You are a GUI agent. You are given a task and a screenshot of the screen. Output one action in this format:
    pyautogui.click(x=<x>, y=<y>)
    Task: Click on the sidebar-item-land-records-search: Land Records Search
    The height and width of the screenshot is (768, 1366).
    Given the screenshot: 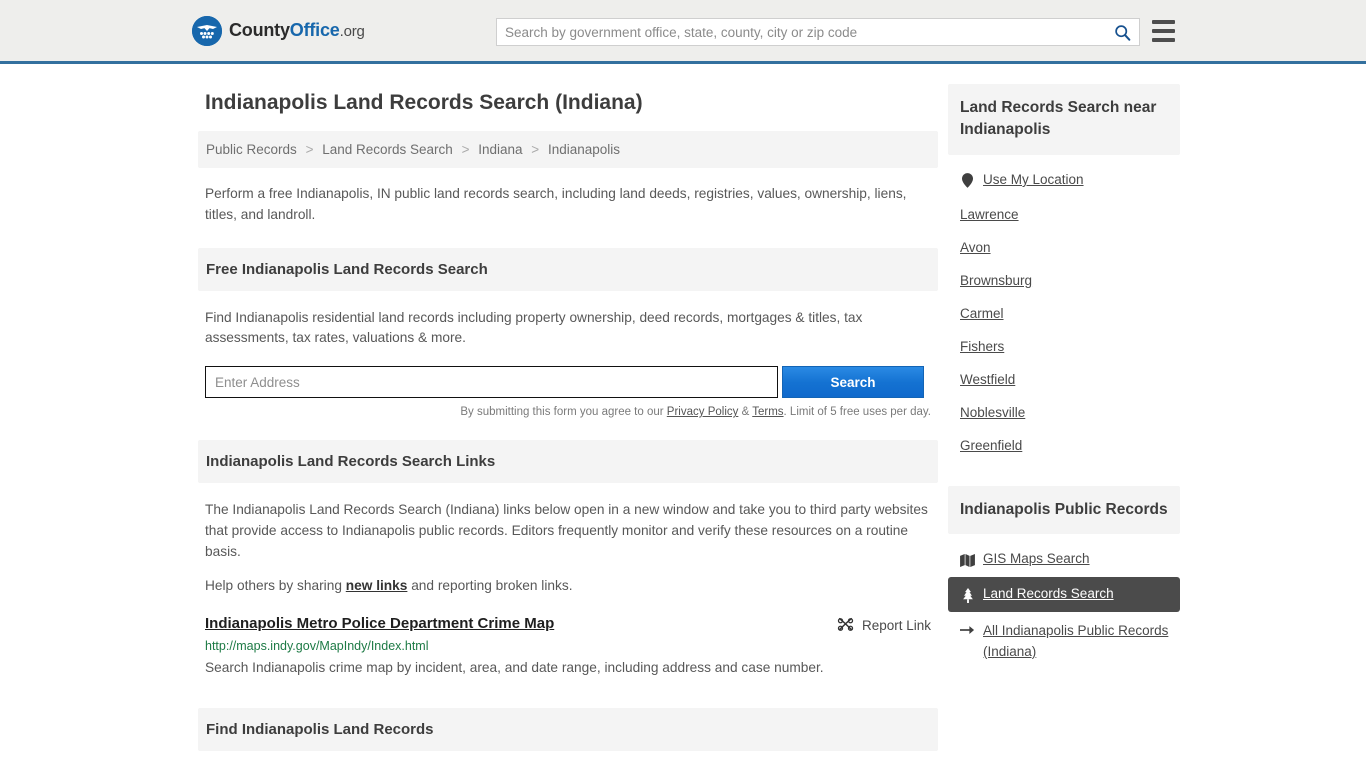 What is the action you would take?
    pyautogui.click(x=1064, y=595)
    